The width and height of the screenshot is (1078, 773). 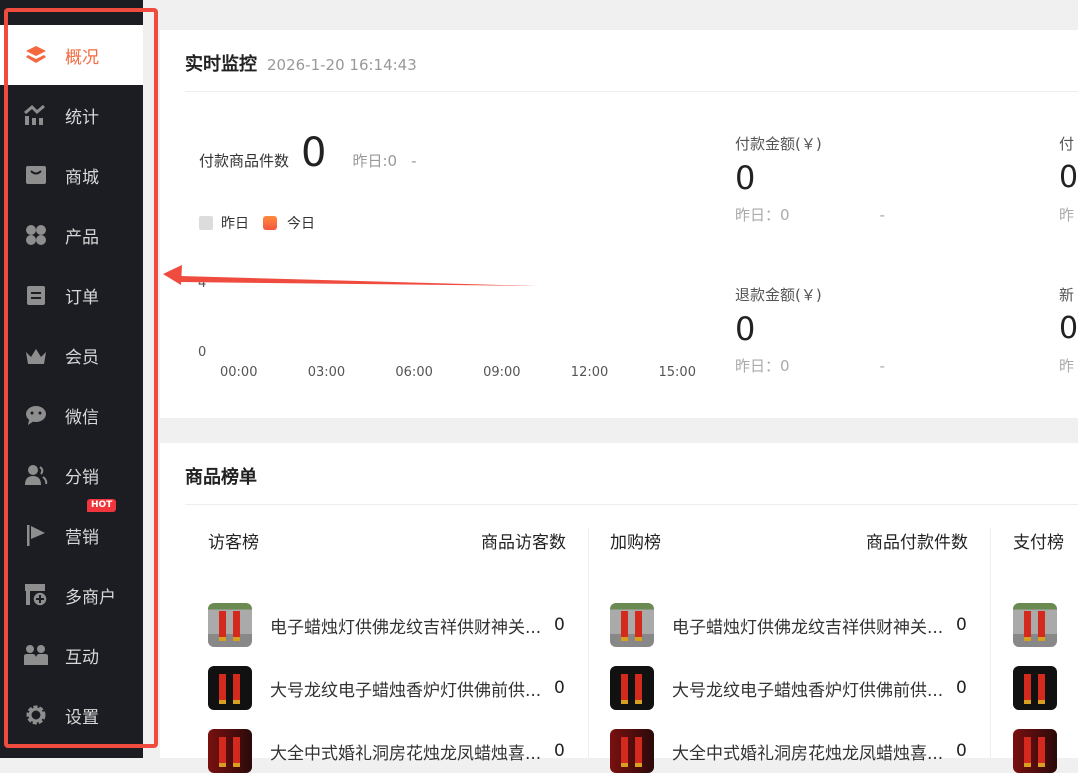 I want to click on sidebar-item-4: 订单, so click(x=71, y=295).